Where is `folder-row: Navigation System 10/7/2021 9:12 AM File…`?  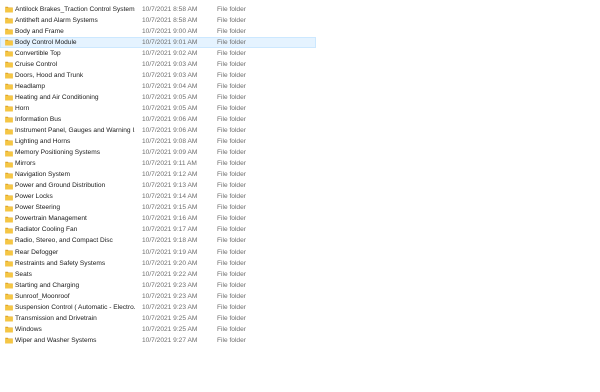
folder-row: Navigation System 10/7/2021 9:12 AM File… is located at coordinates (158, 175).